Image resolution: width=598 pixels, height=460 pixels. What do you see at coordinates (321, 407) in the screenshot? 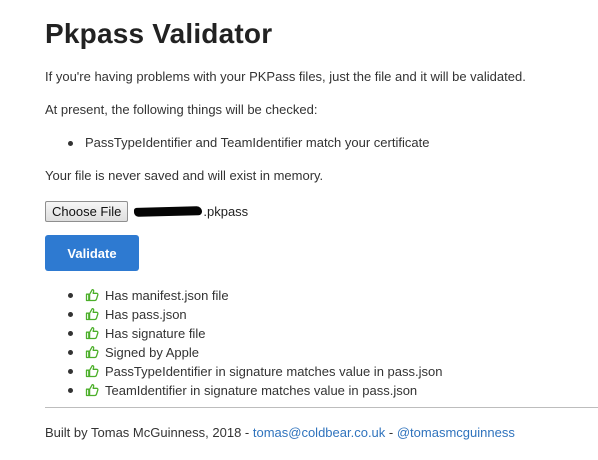
I see `footer-divider` at bounding box center [321, 407].